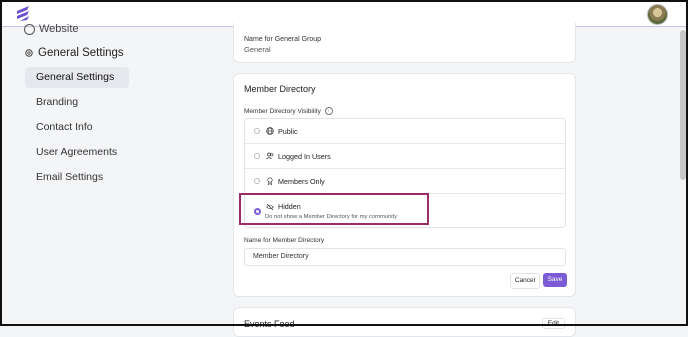 This screenshot has height=337, width=688. I want to click on info-icon: i, so click(328, 111).